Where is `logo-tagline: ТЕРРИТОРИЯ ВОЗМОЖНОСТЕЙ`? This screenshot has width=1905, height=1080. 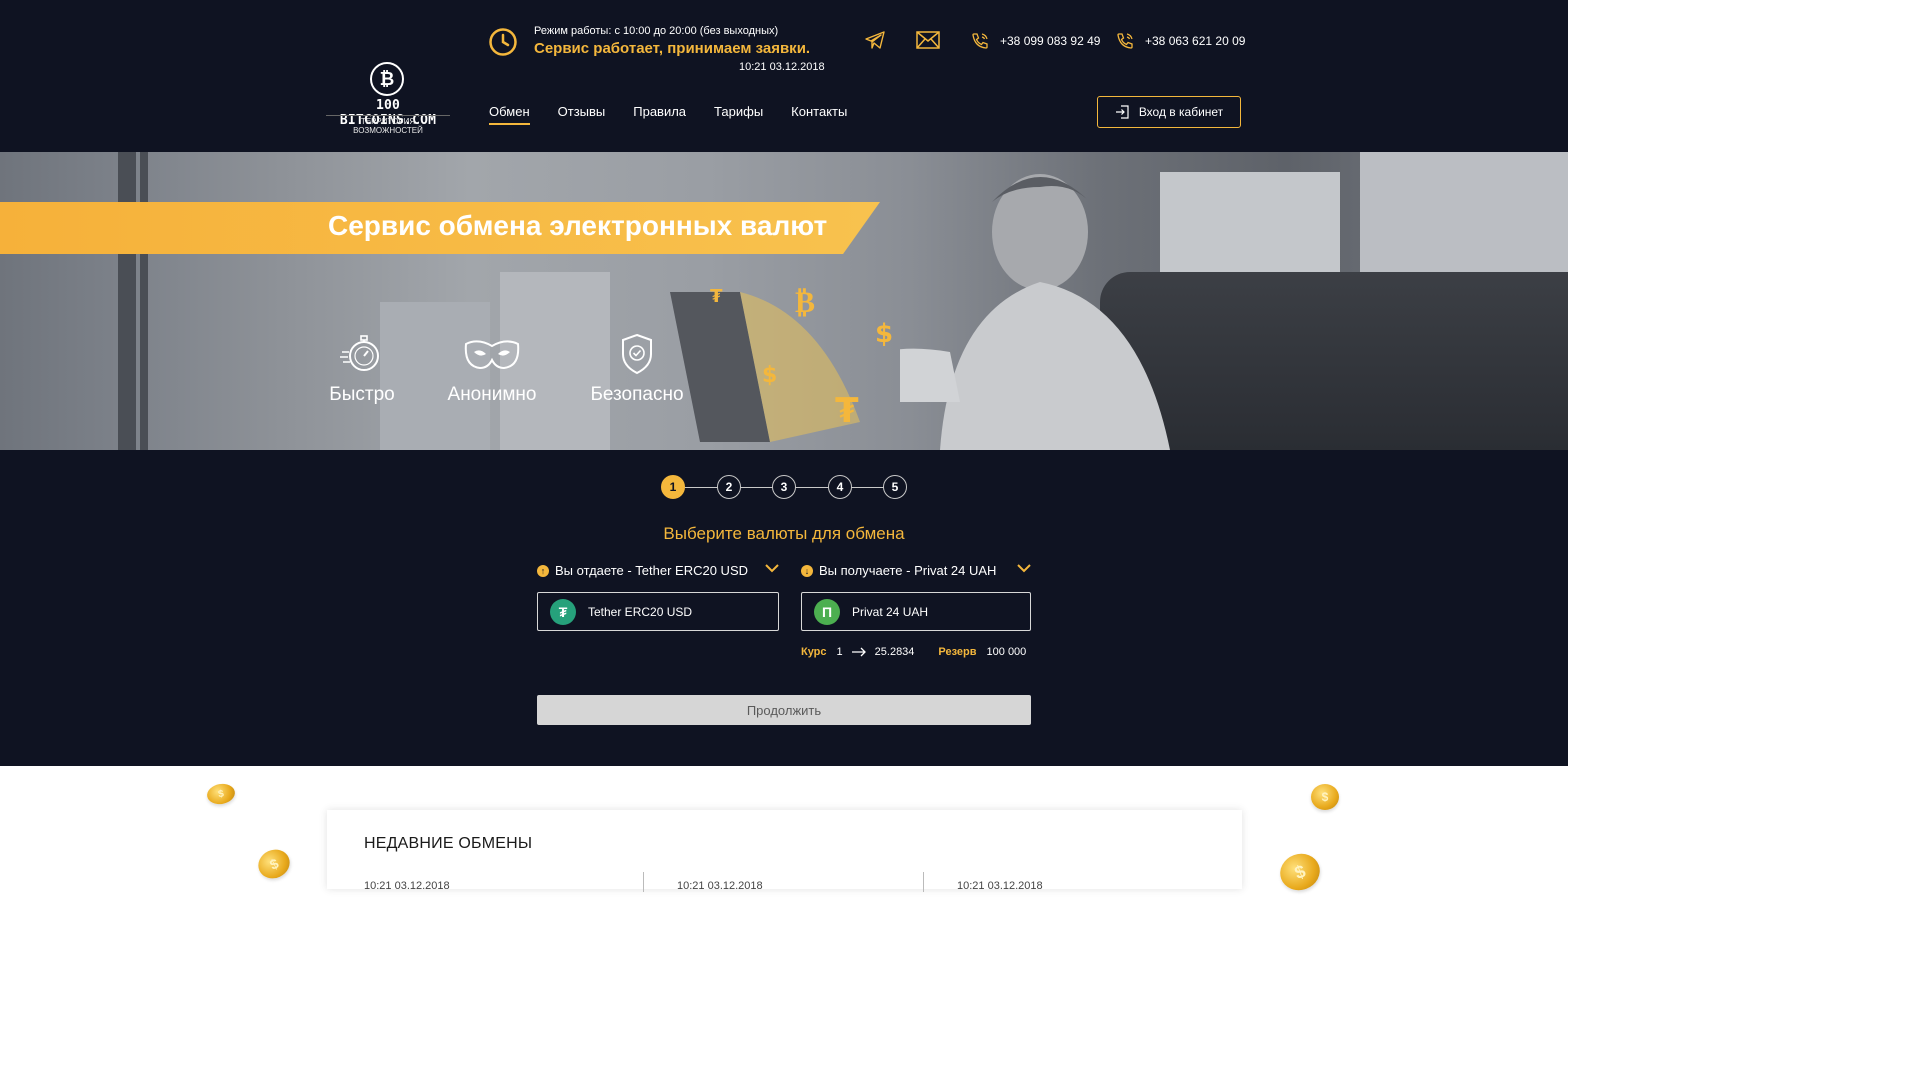 logo-tagline: ТЕРРИТОРИЯ ВОЗМОЖНОСТЕЙ is located at coordinates (388, 125).